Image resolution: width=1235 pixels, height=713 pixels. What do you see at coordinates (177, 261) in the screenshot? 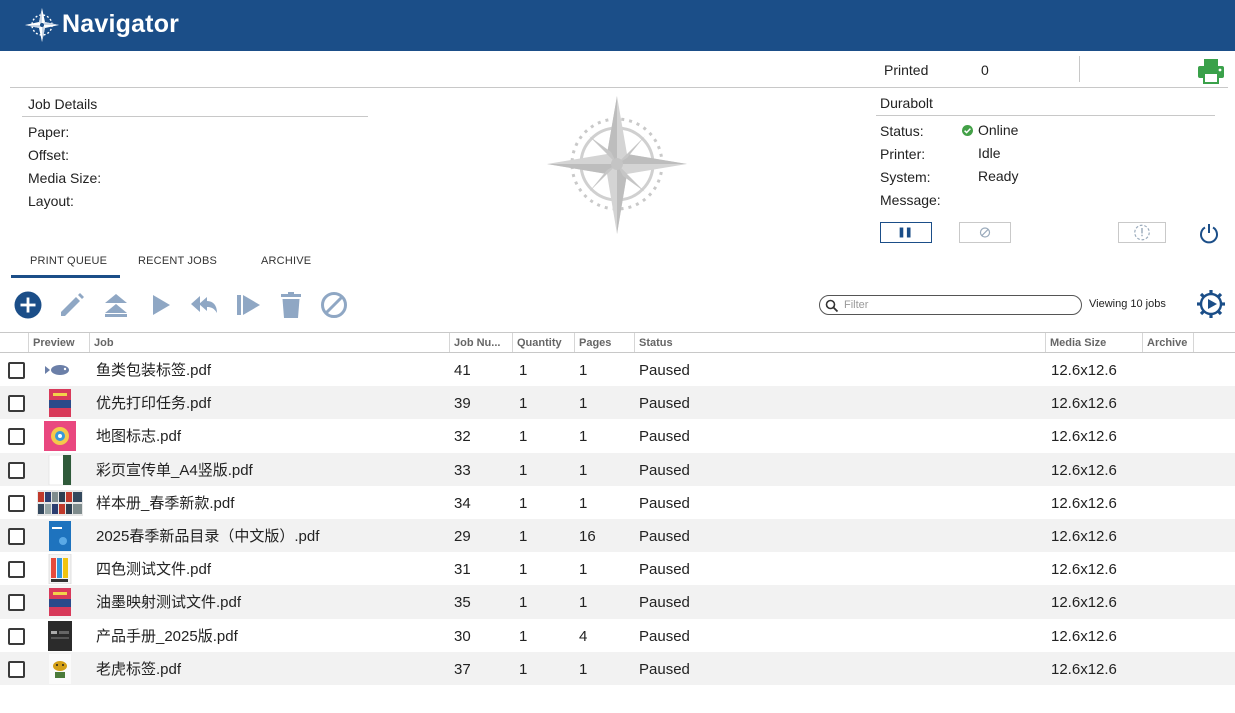
I see `tab-recent-jobs: RECENT JOBS` at bounding box center [177, 261].